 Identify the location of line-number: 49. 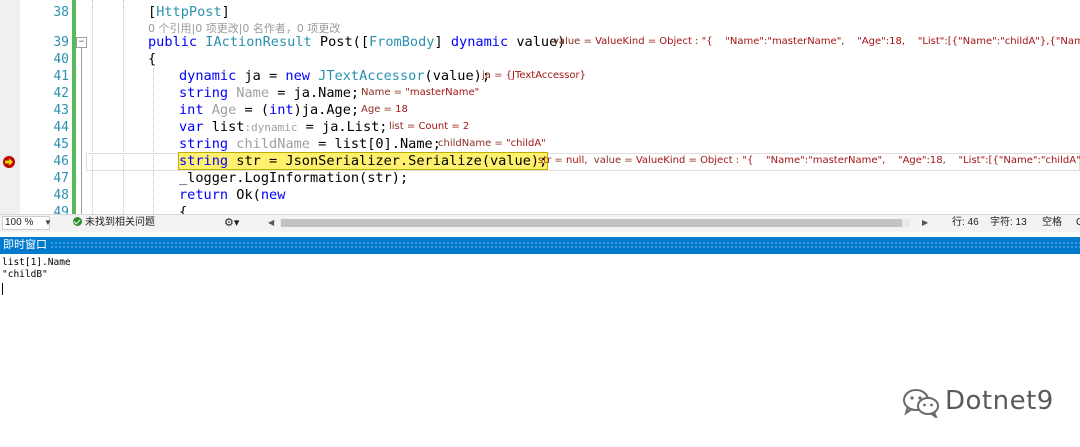
(61, 209).